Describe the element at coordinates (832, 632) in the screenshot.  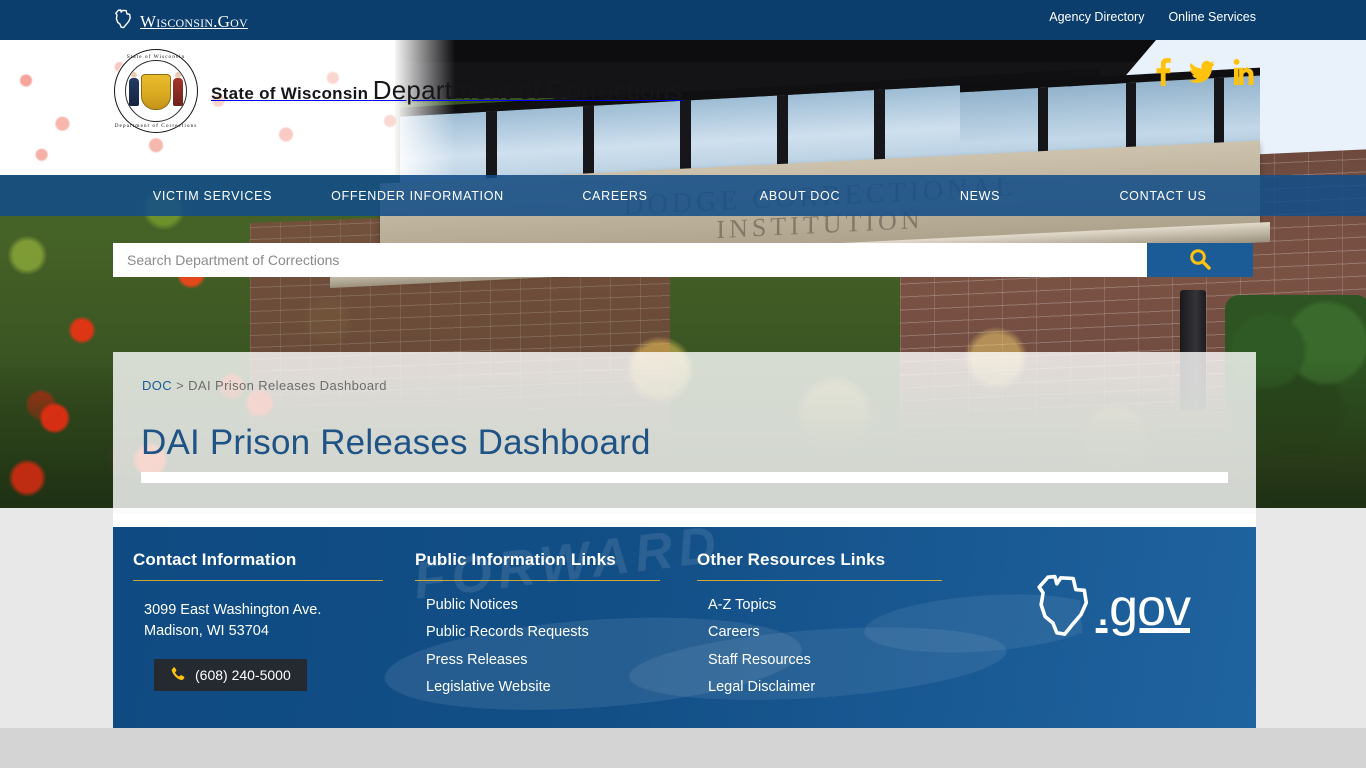
I see `footer-link-careers: Careers` at that location.